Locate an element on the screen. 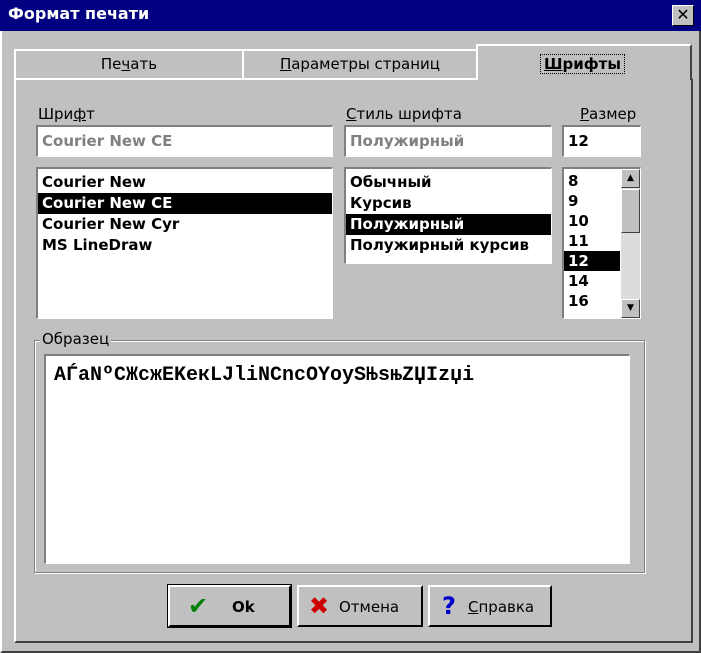 Image resolution: width=701 pixels, height=653 pixels. style-list-item-selected: Полужирный is located at coordinates (448, 224).